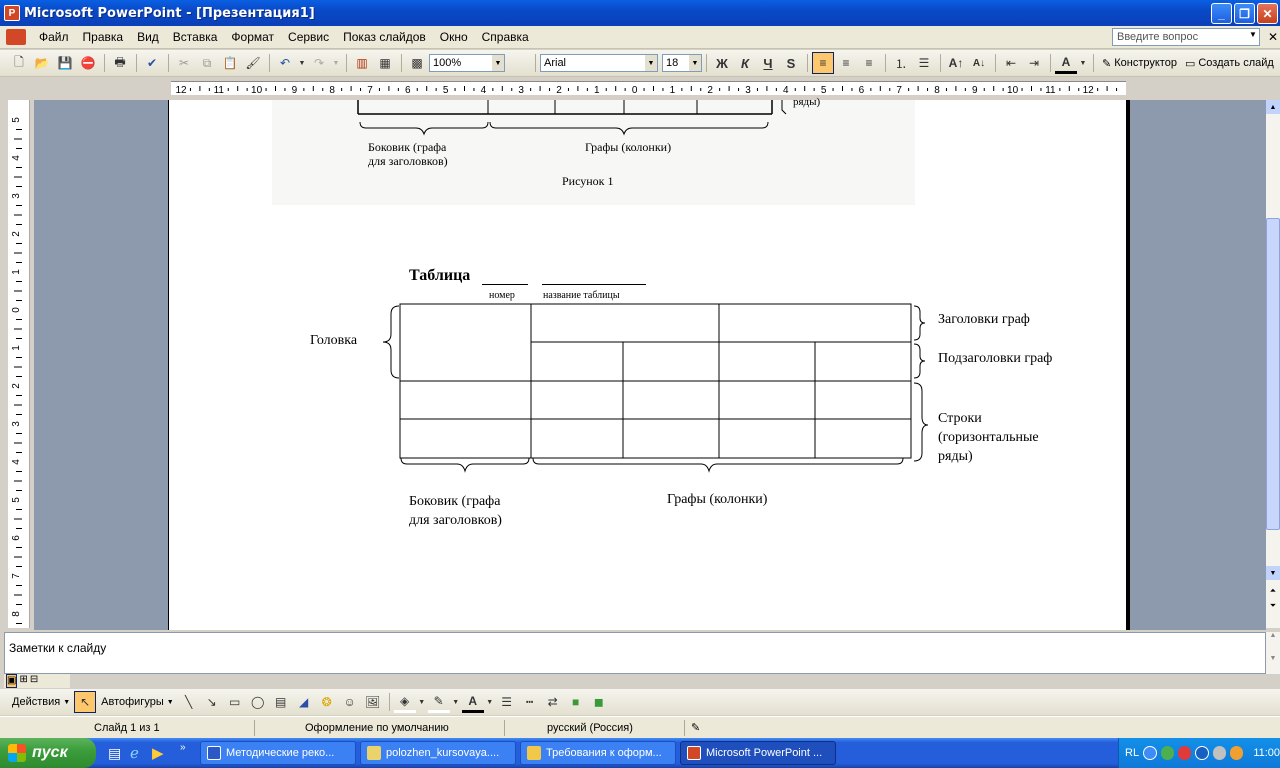 The image size is (1280, 768). What do you see at coordinates (1267, 13) in the screenshot?
I see `close-button: ✕` at bounding box center [1267, 13].